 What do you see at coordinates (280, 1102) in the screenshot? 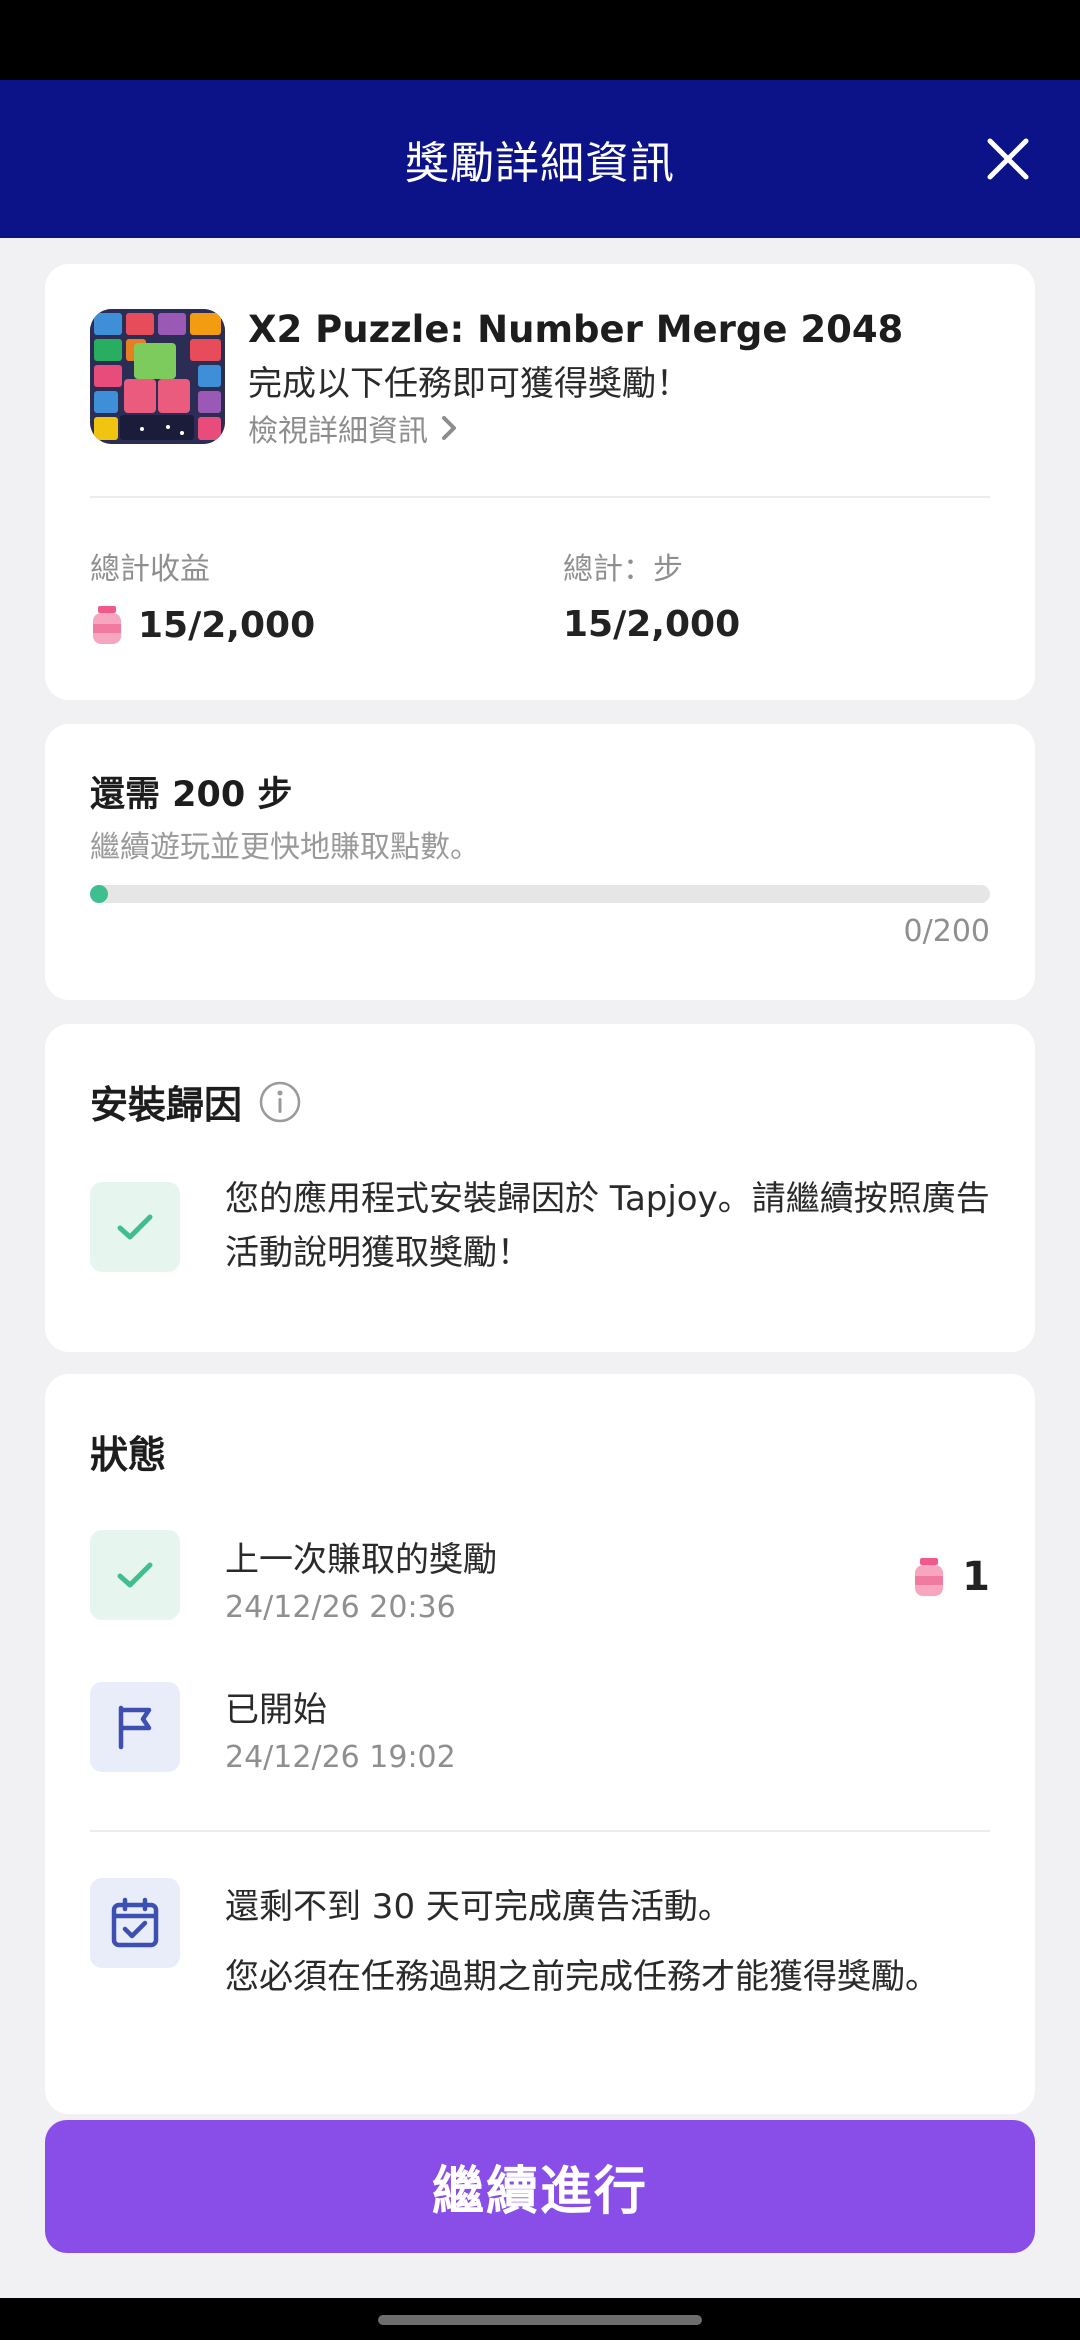
I see `info-icon` at bounding box center [280, 1102].